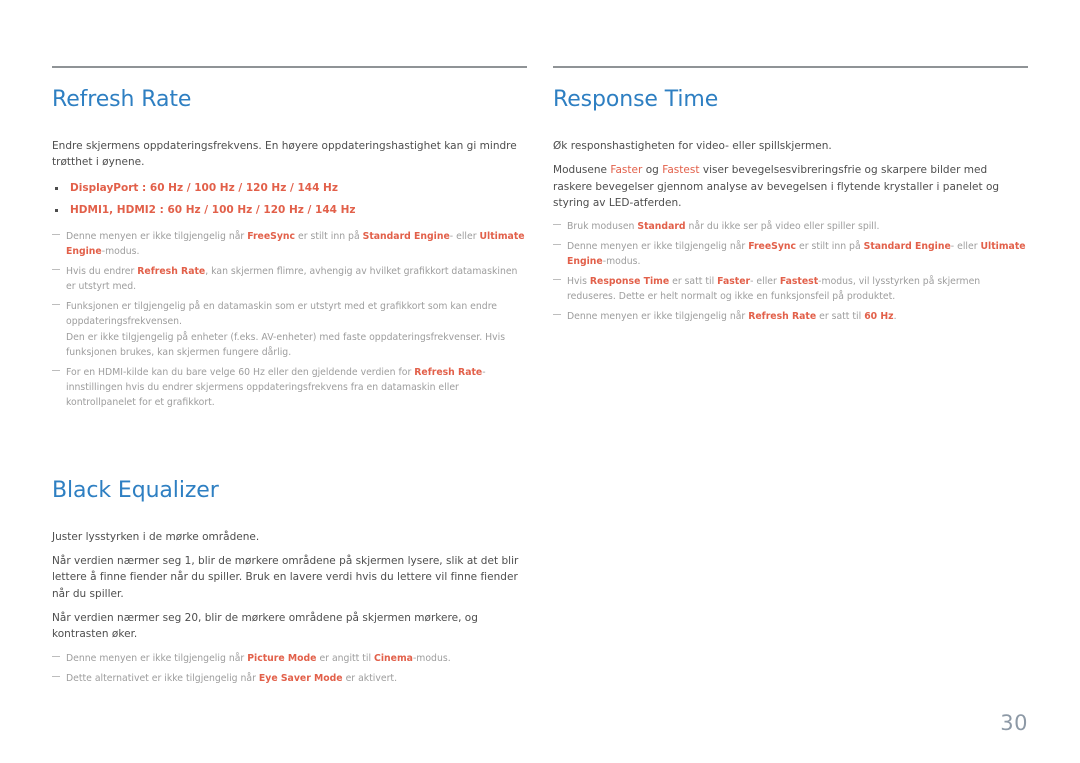 This screenshot has width=1080, height=763. Describe the element at coordinates (602, 227) in the screenshot. I see `text-run: Bruk modusen` at that location.